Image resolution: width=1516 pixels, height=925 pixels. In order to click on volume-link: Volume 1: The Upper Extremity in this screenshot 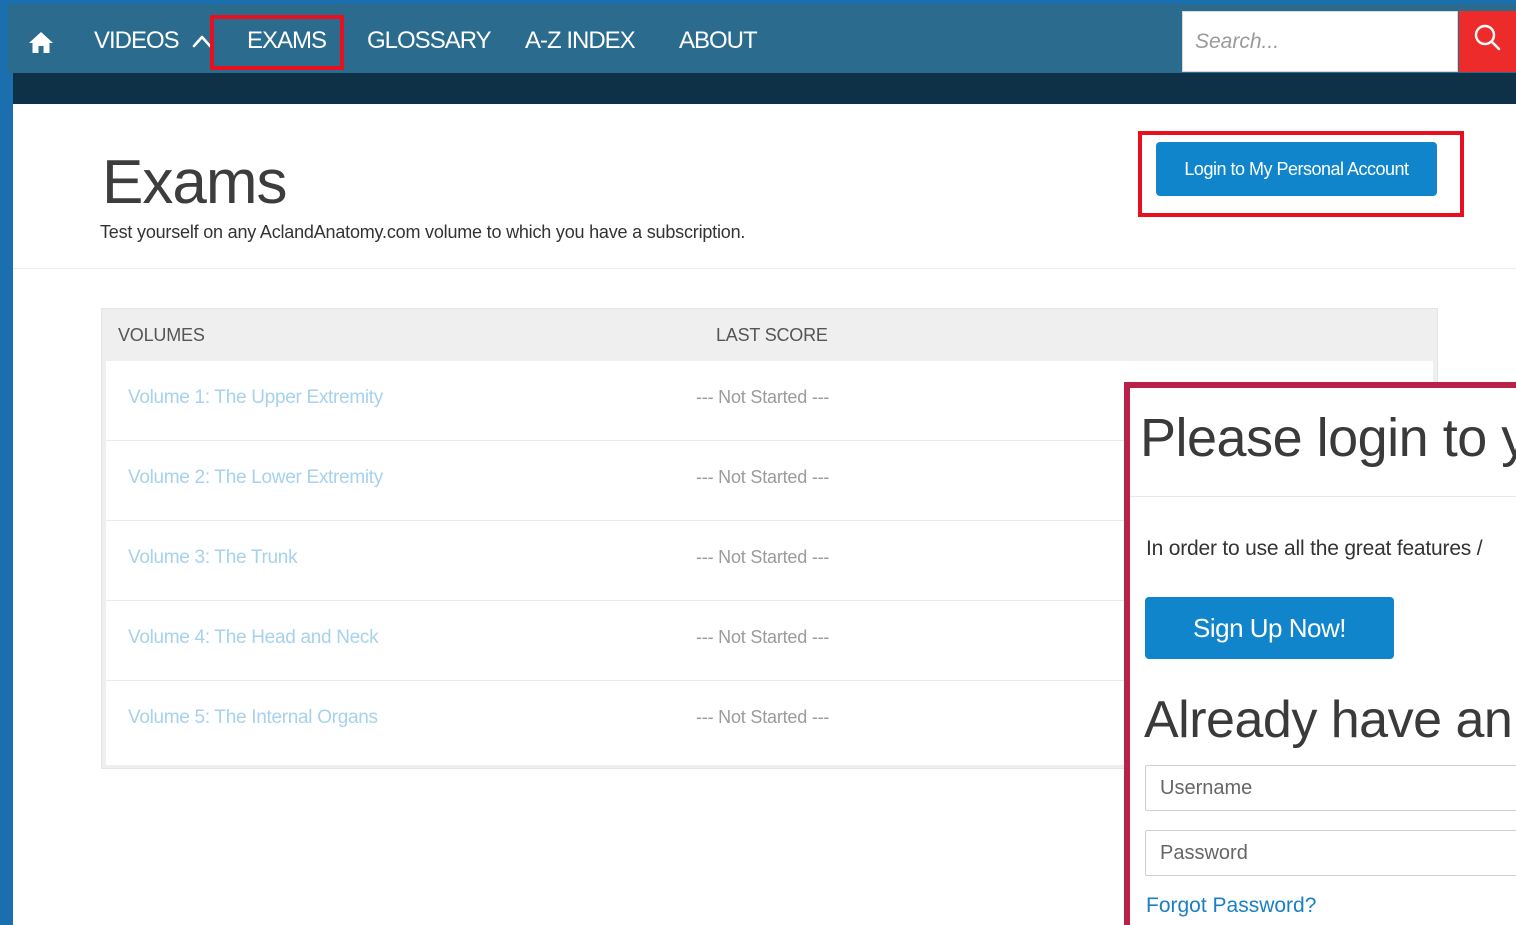, I will do `click(255, 398)`.